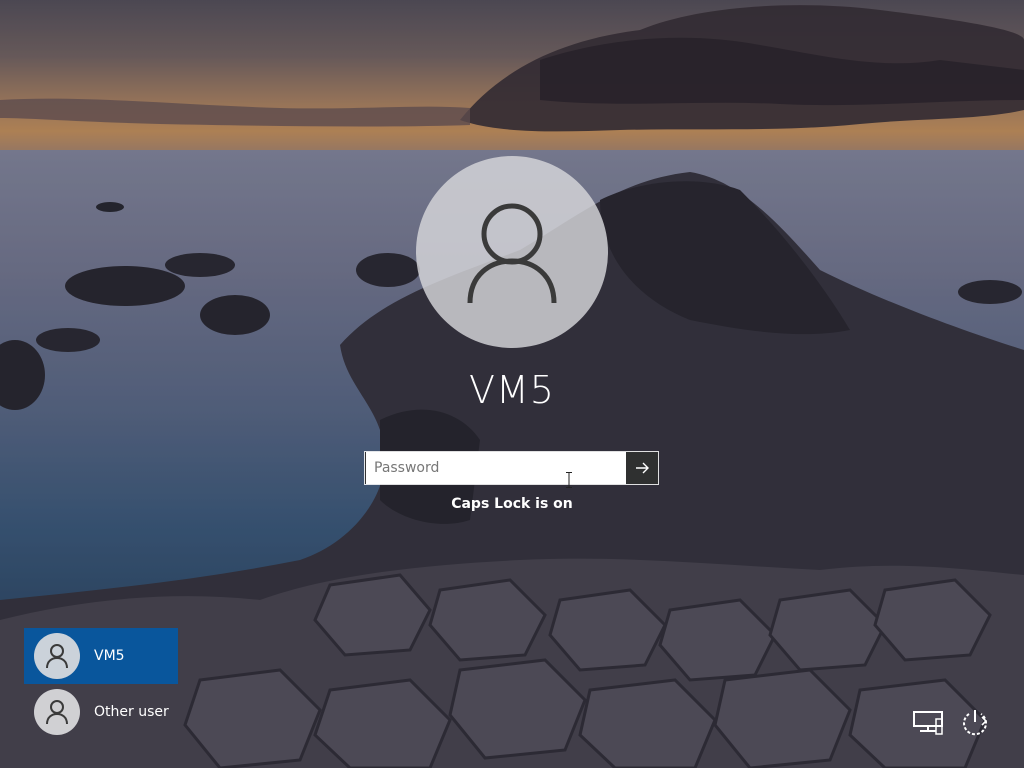 Image resolution: width=1024 pixels, height=768 pixels. I want to click on network-button, so click(928, 723).